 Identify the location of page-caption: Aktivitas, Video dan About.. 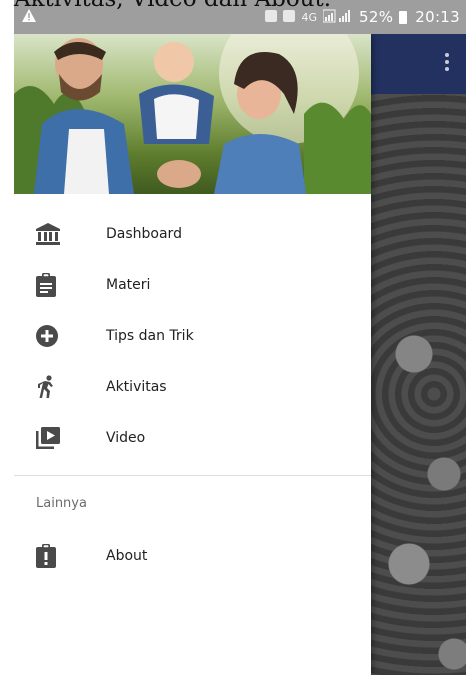
(172, 6).